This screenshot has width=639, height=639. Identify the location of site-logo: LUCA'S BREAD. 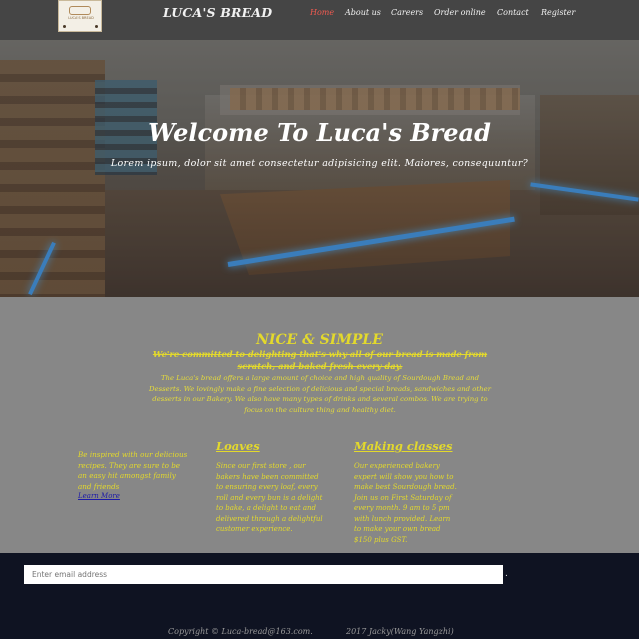
(80, 16).